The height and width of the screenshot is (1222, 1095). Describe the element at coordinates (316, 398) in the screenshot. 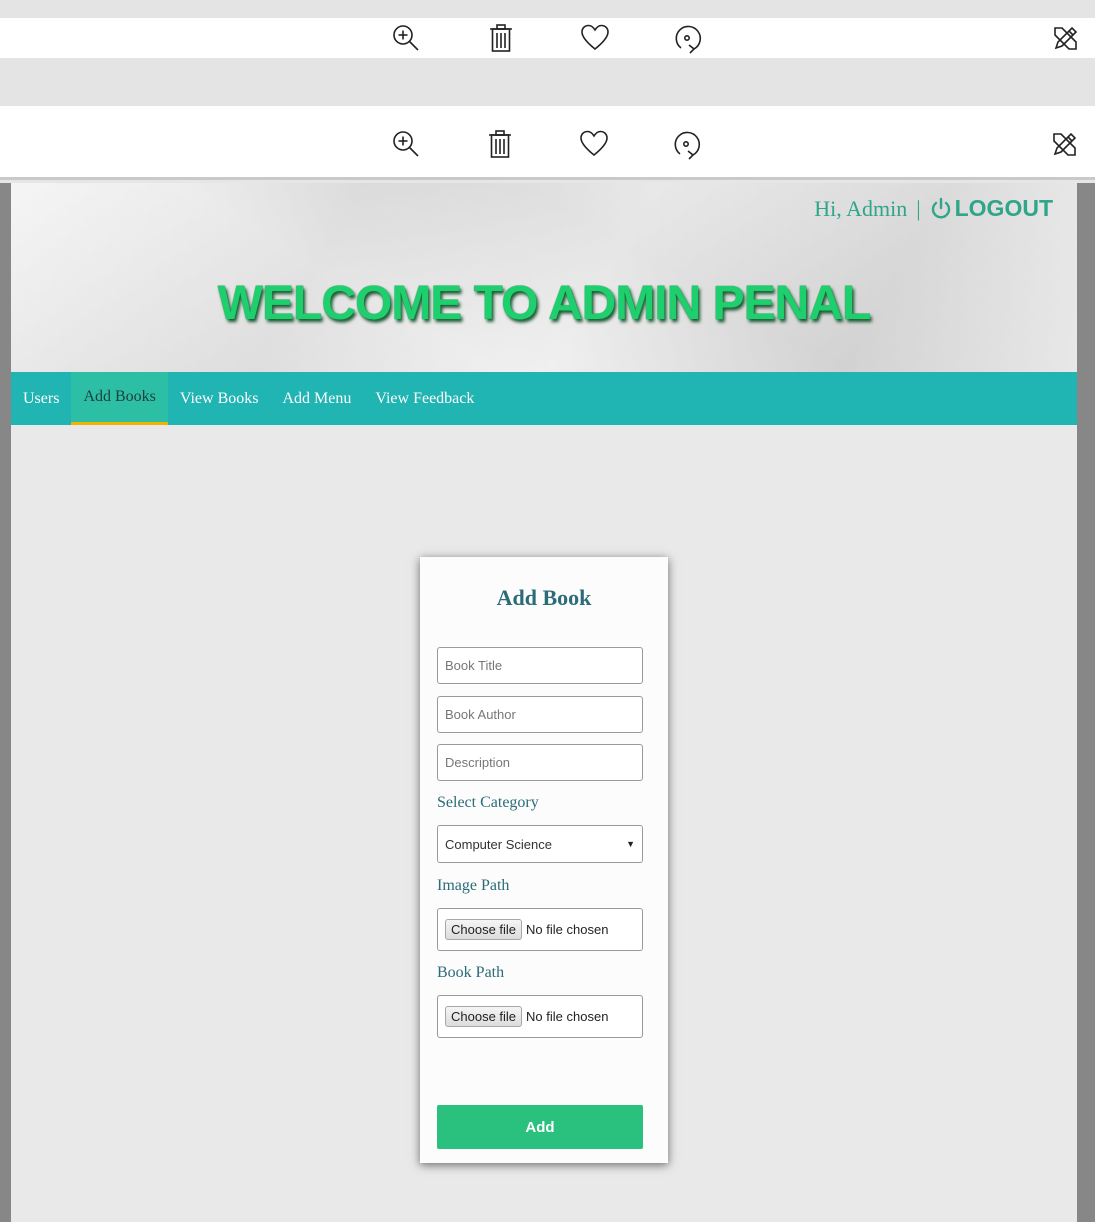

I see `nav-item-add-menu: Add Menu` at that location.